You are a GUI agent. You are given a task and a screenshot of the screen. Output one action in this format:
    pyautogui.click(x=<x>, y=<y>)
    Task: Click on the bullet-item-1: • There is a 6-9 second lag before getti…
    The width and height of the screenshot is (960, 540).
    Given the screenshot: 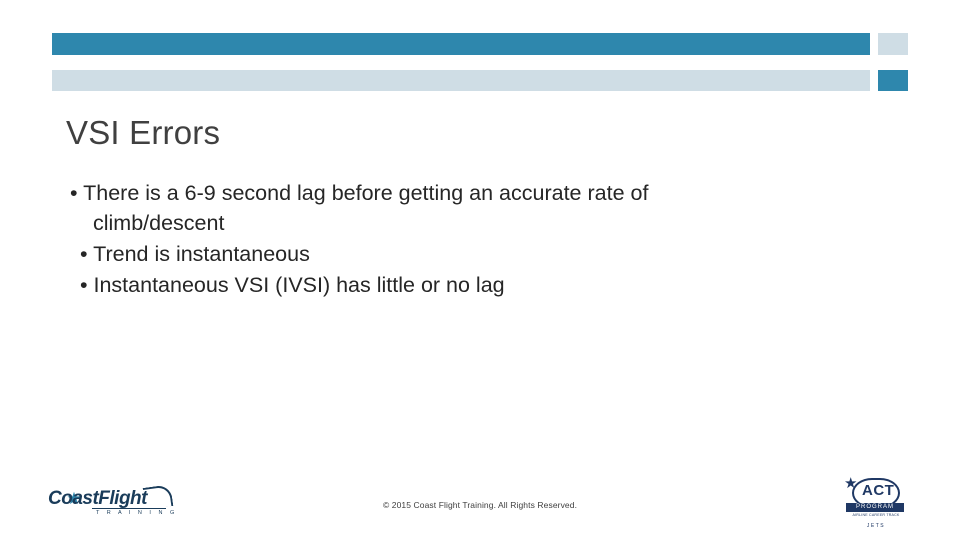 What is the action you would take?
    pyautogui.click(x=457, y=208)
    